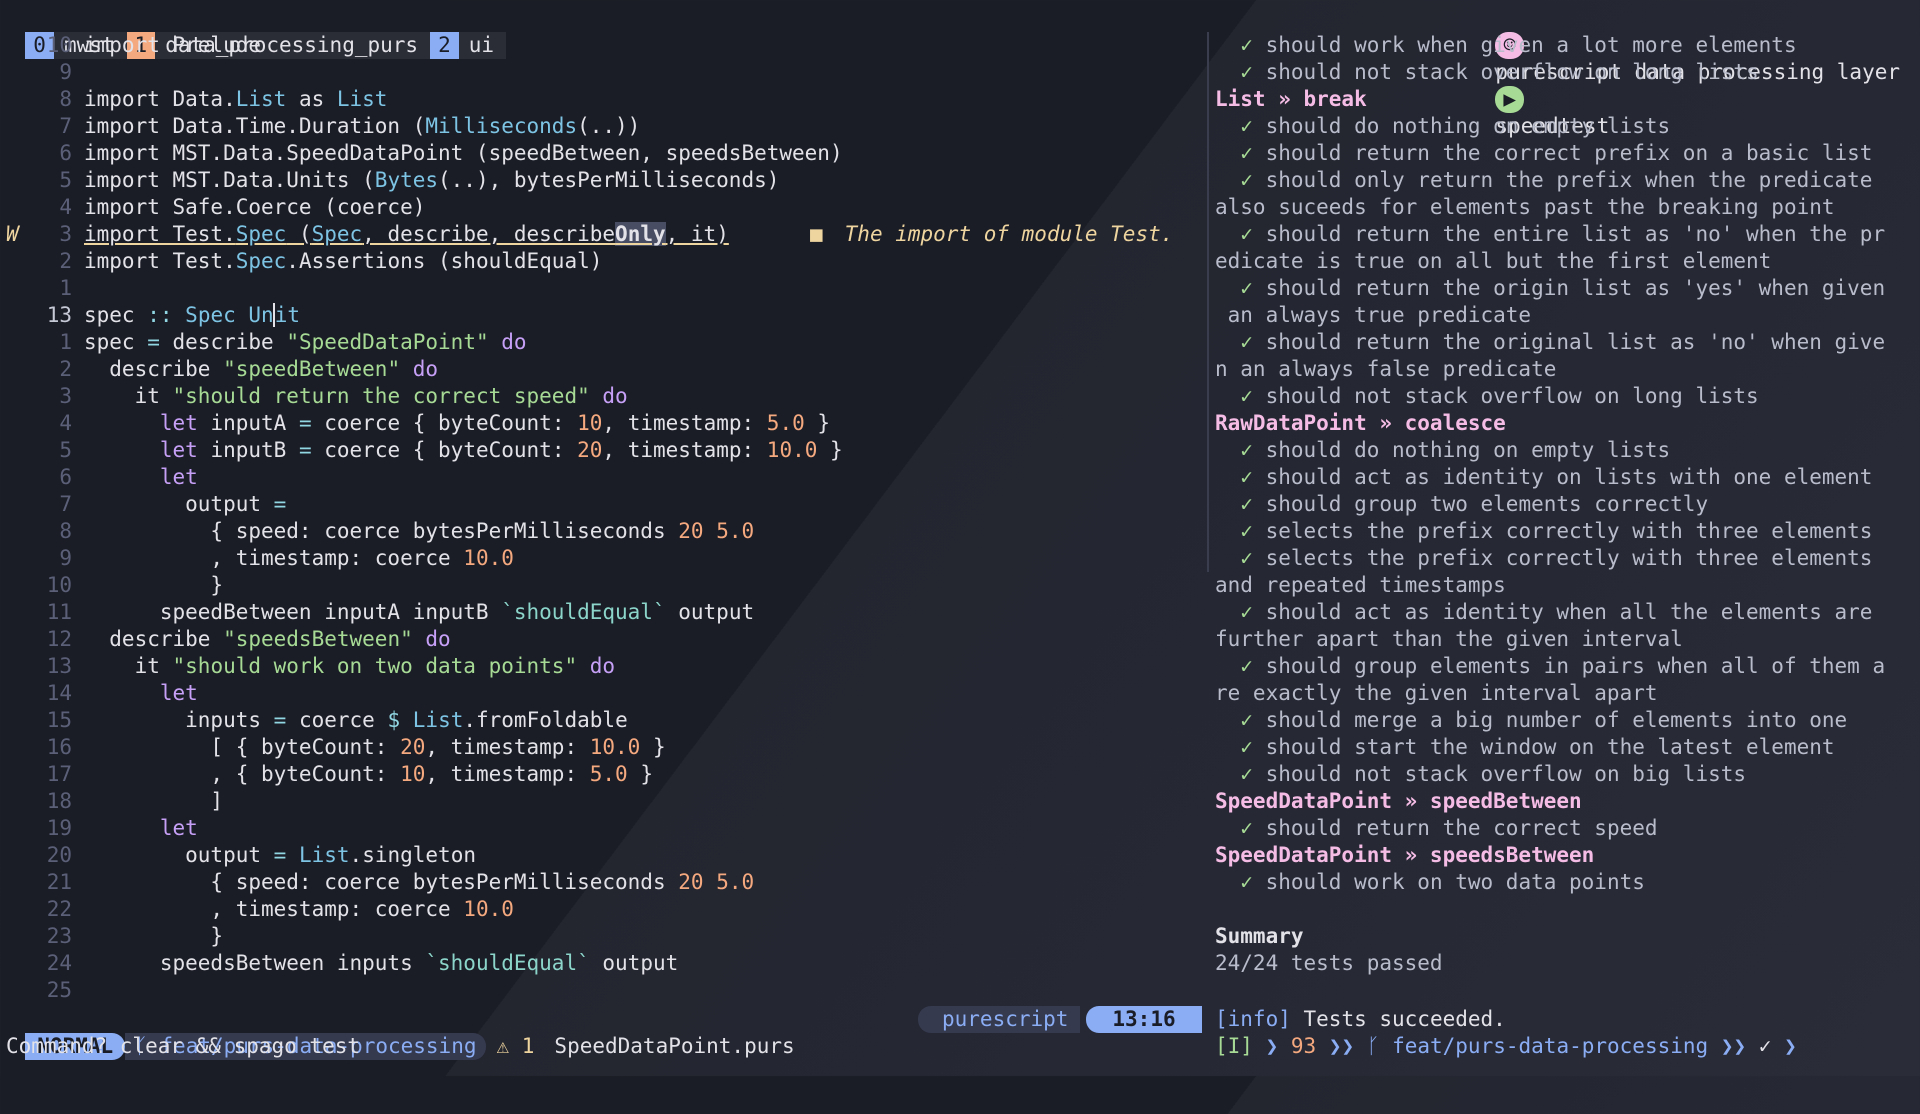  I want to click on test-result-line: ✓ should return the correct speed, so click(1436, 828).